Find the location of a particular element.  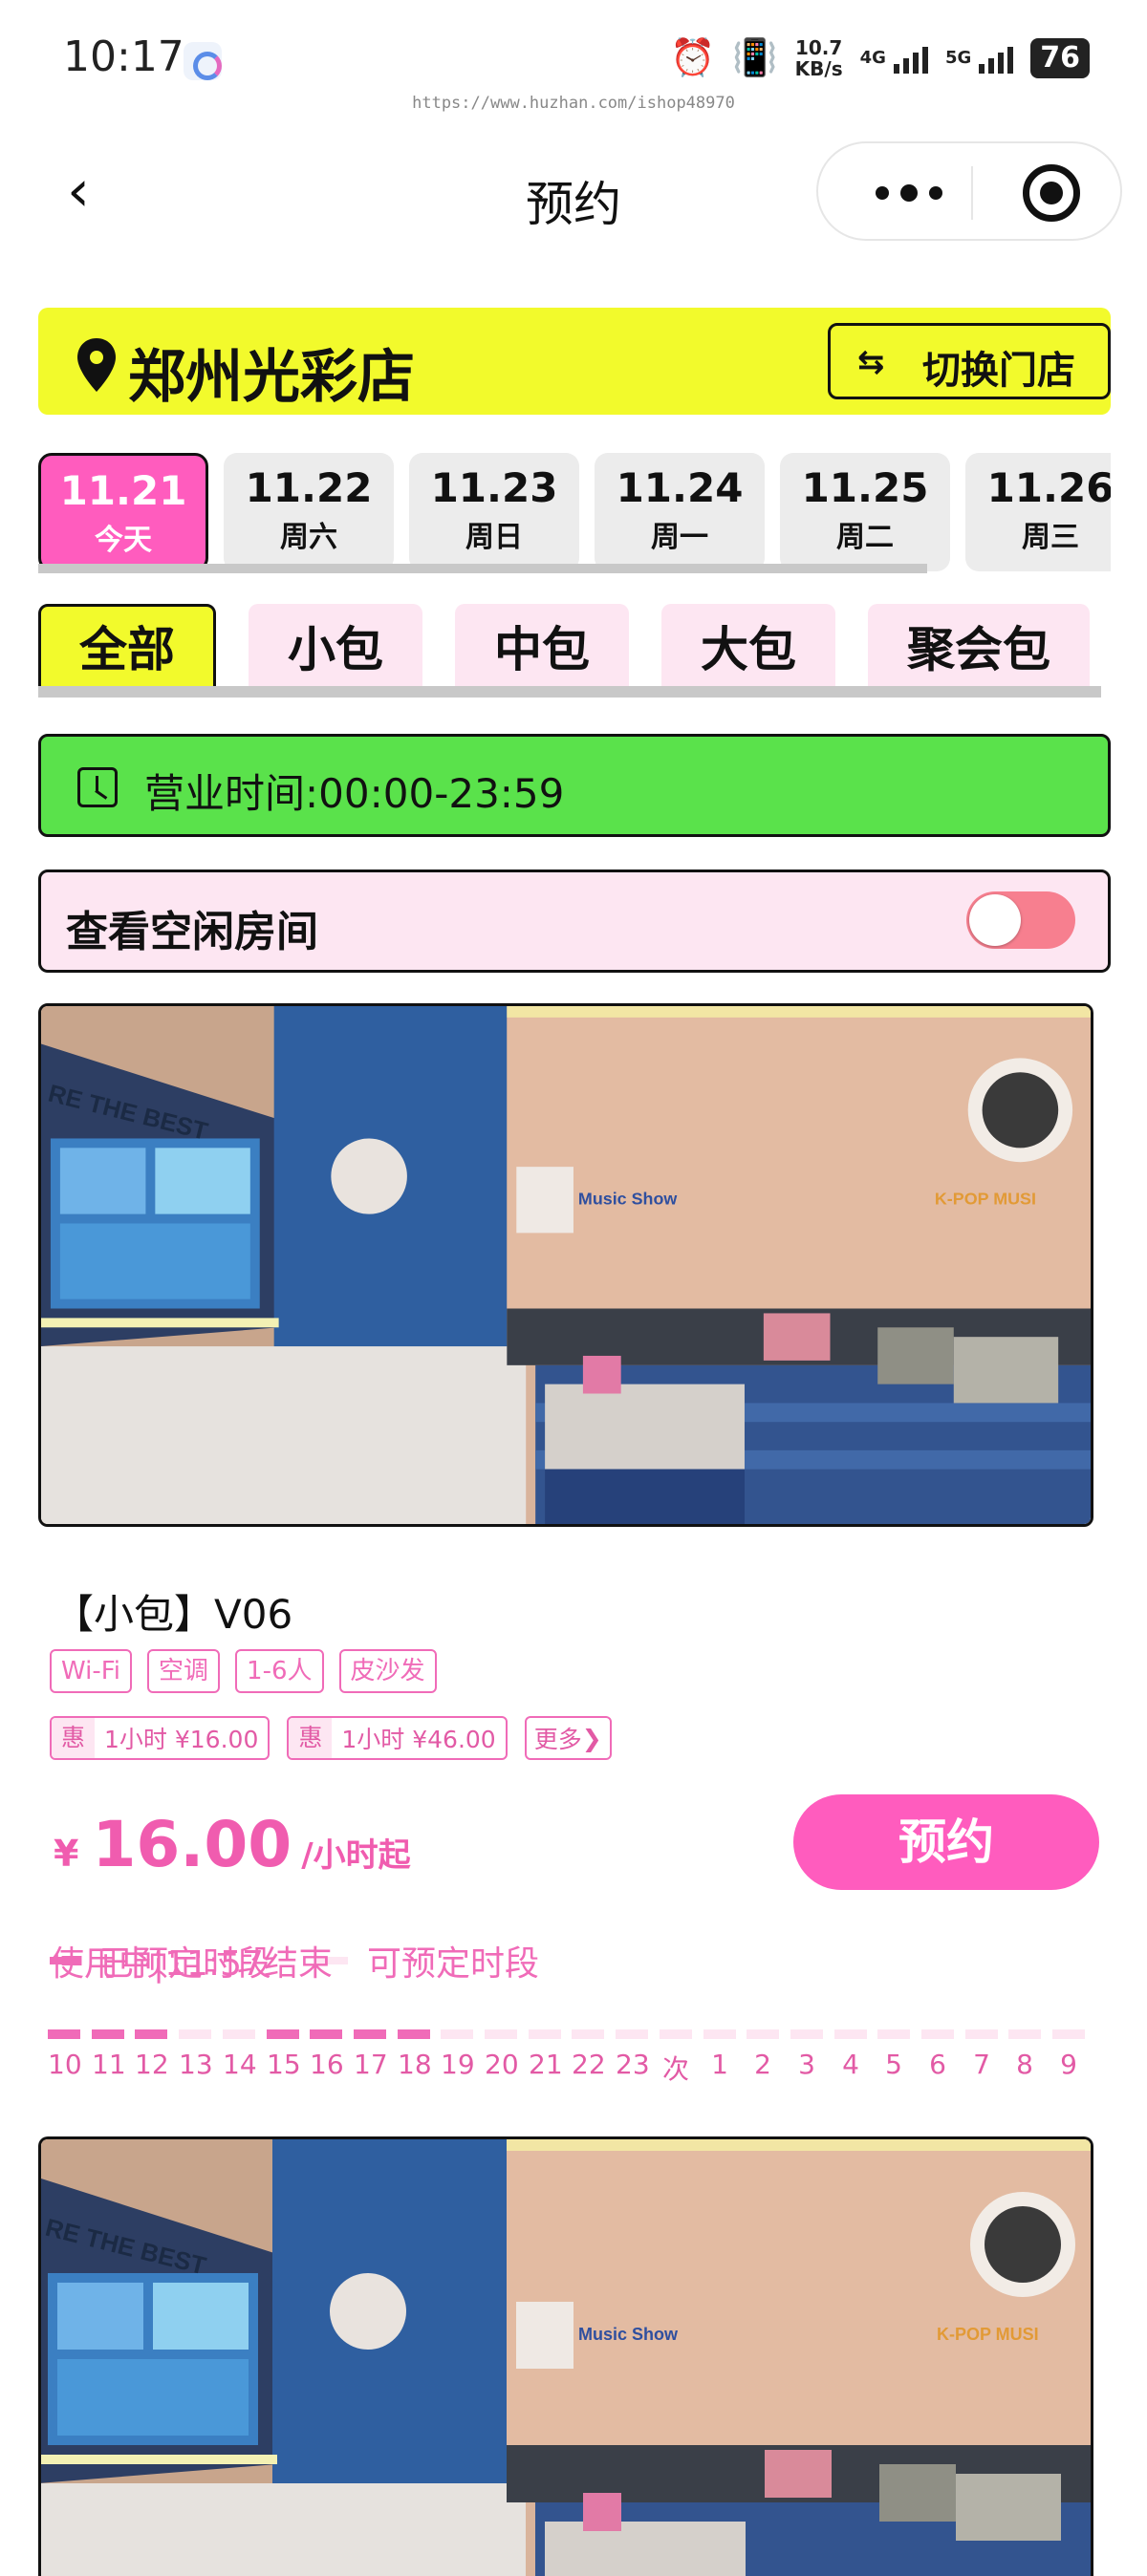

room-tag: 空调 is located at coordinates (184, 1671).